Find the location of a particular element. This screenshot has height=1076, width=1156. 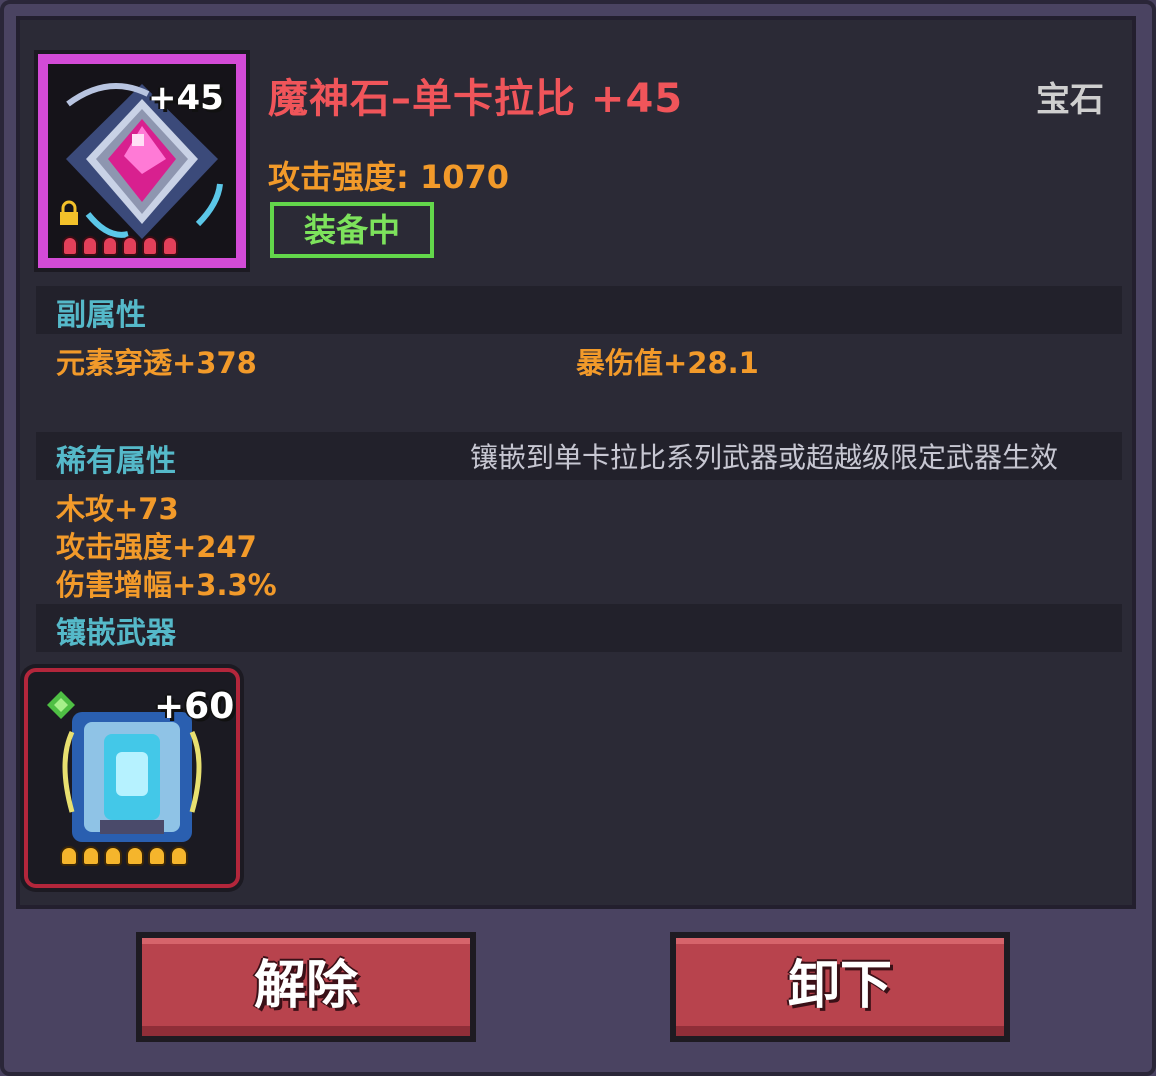

rare-attr-title: 稀有属性 is located at coordinates (116, 461).